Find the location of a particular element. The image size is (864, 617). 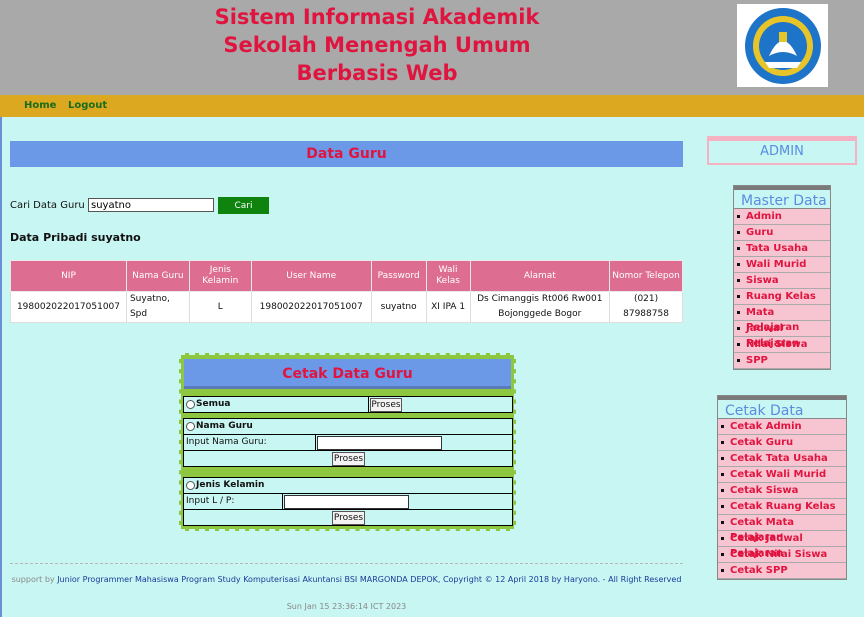

cetak-title: Cetak Data Guru is located at coordinates (347, 374).